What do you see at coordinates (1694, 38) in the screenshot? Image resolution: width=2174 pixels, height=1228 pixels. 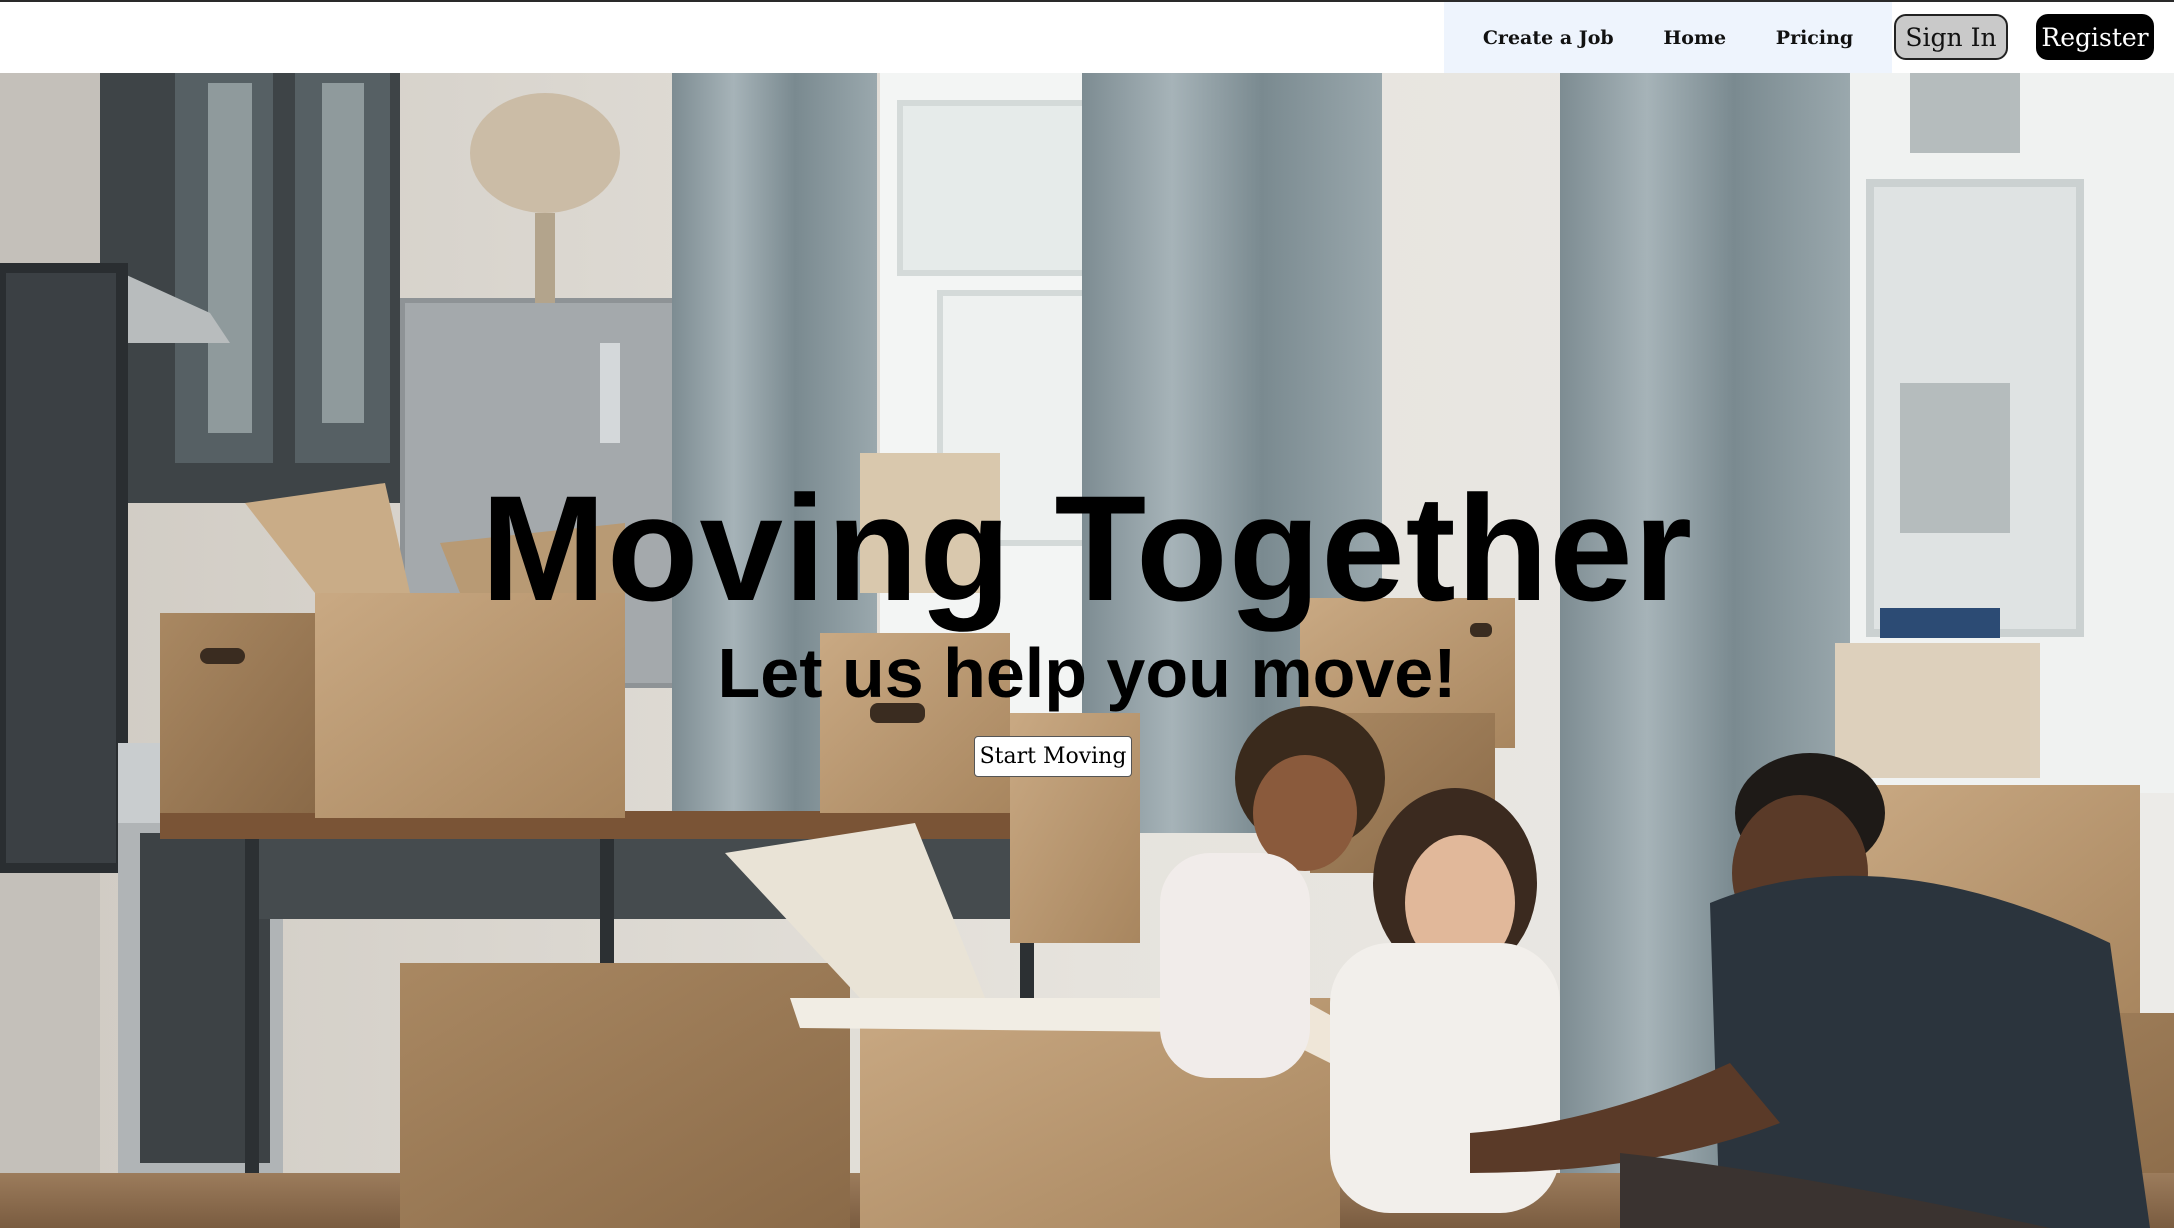 I see `nav-link-home: Home` at bounding box center [1694, 38].